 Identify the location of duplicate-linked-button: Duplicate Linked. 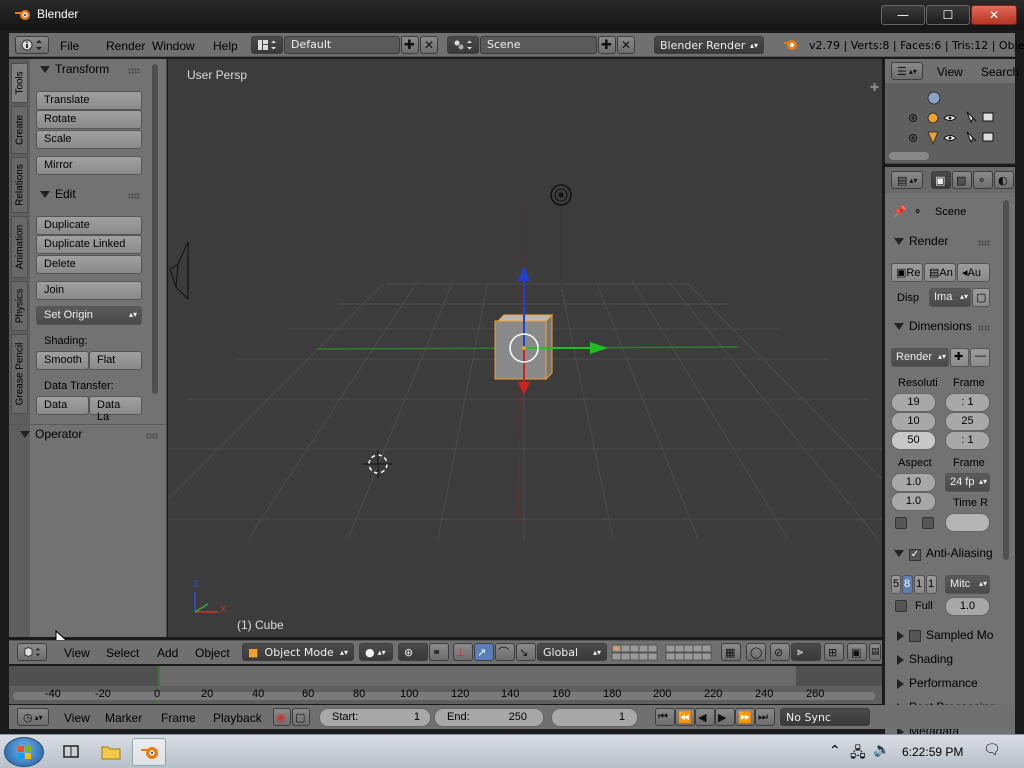
(89, 244).